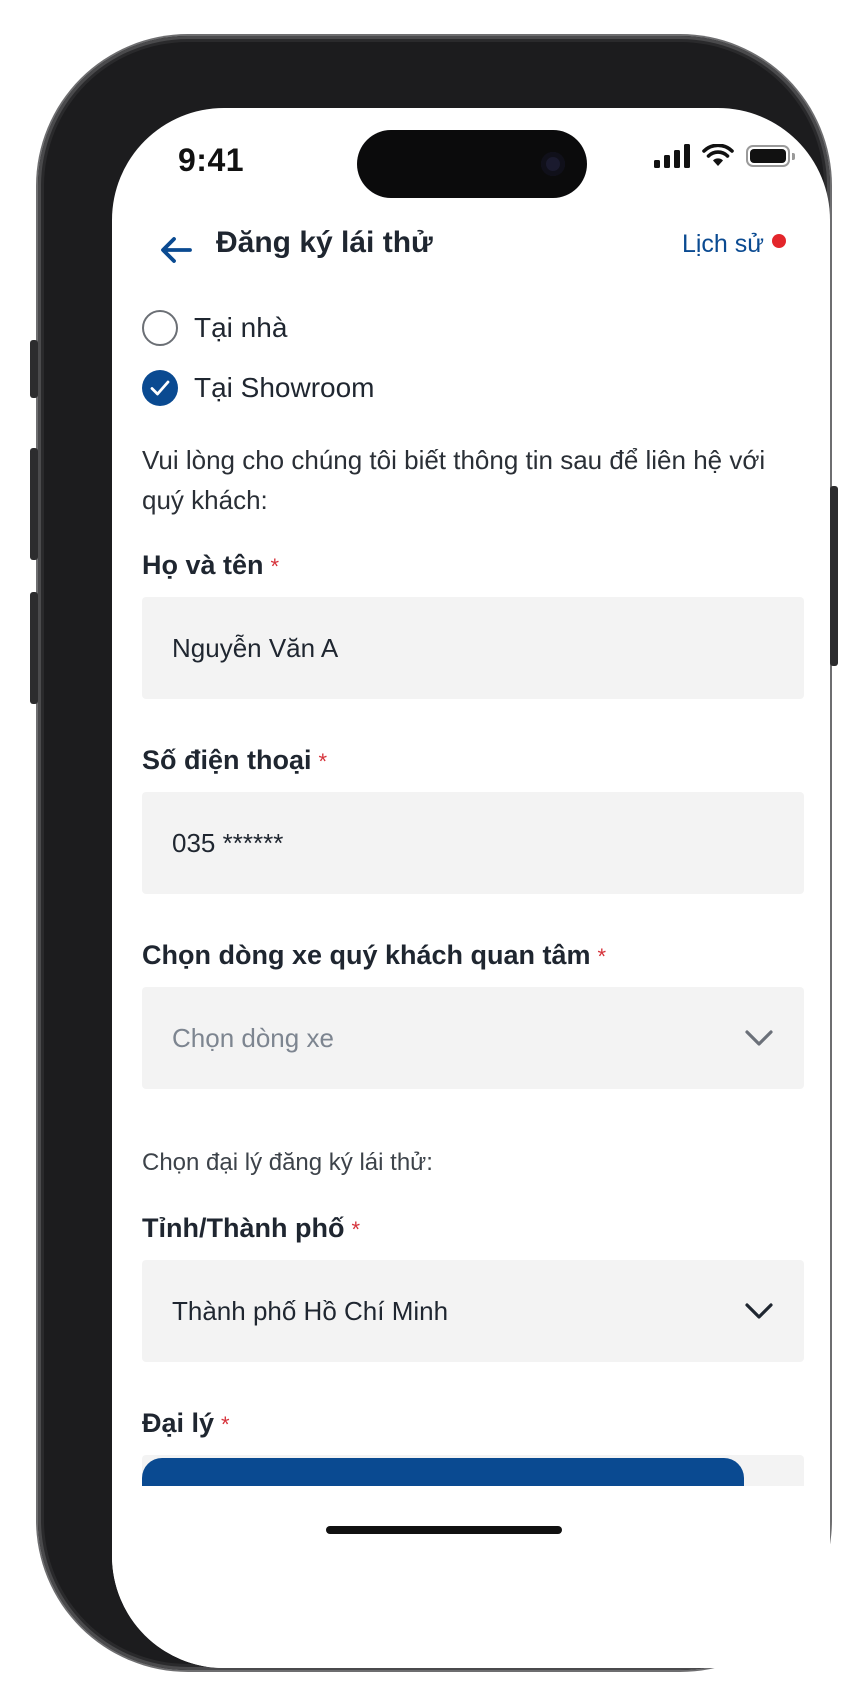  Describe the element at coordinates (473, 565) in the screenshot. I see `name-label: Họ và tên *` at that location.